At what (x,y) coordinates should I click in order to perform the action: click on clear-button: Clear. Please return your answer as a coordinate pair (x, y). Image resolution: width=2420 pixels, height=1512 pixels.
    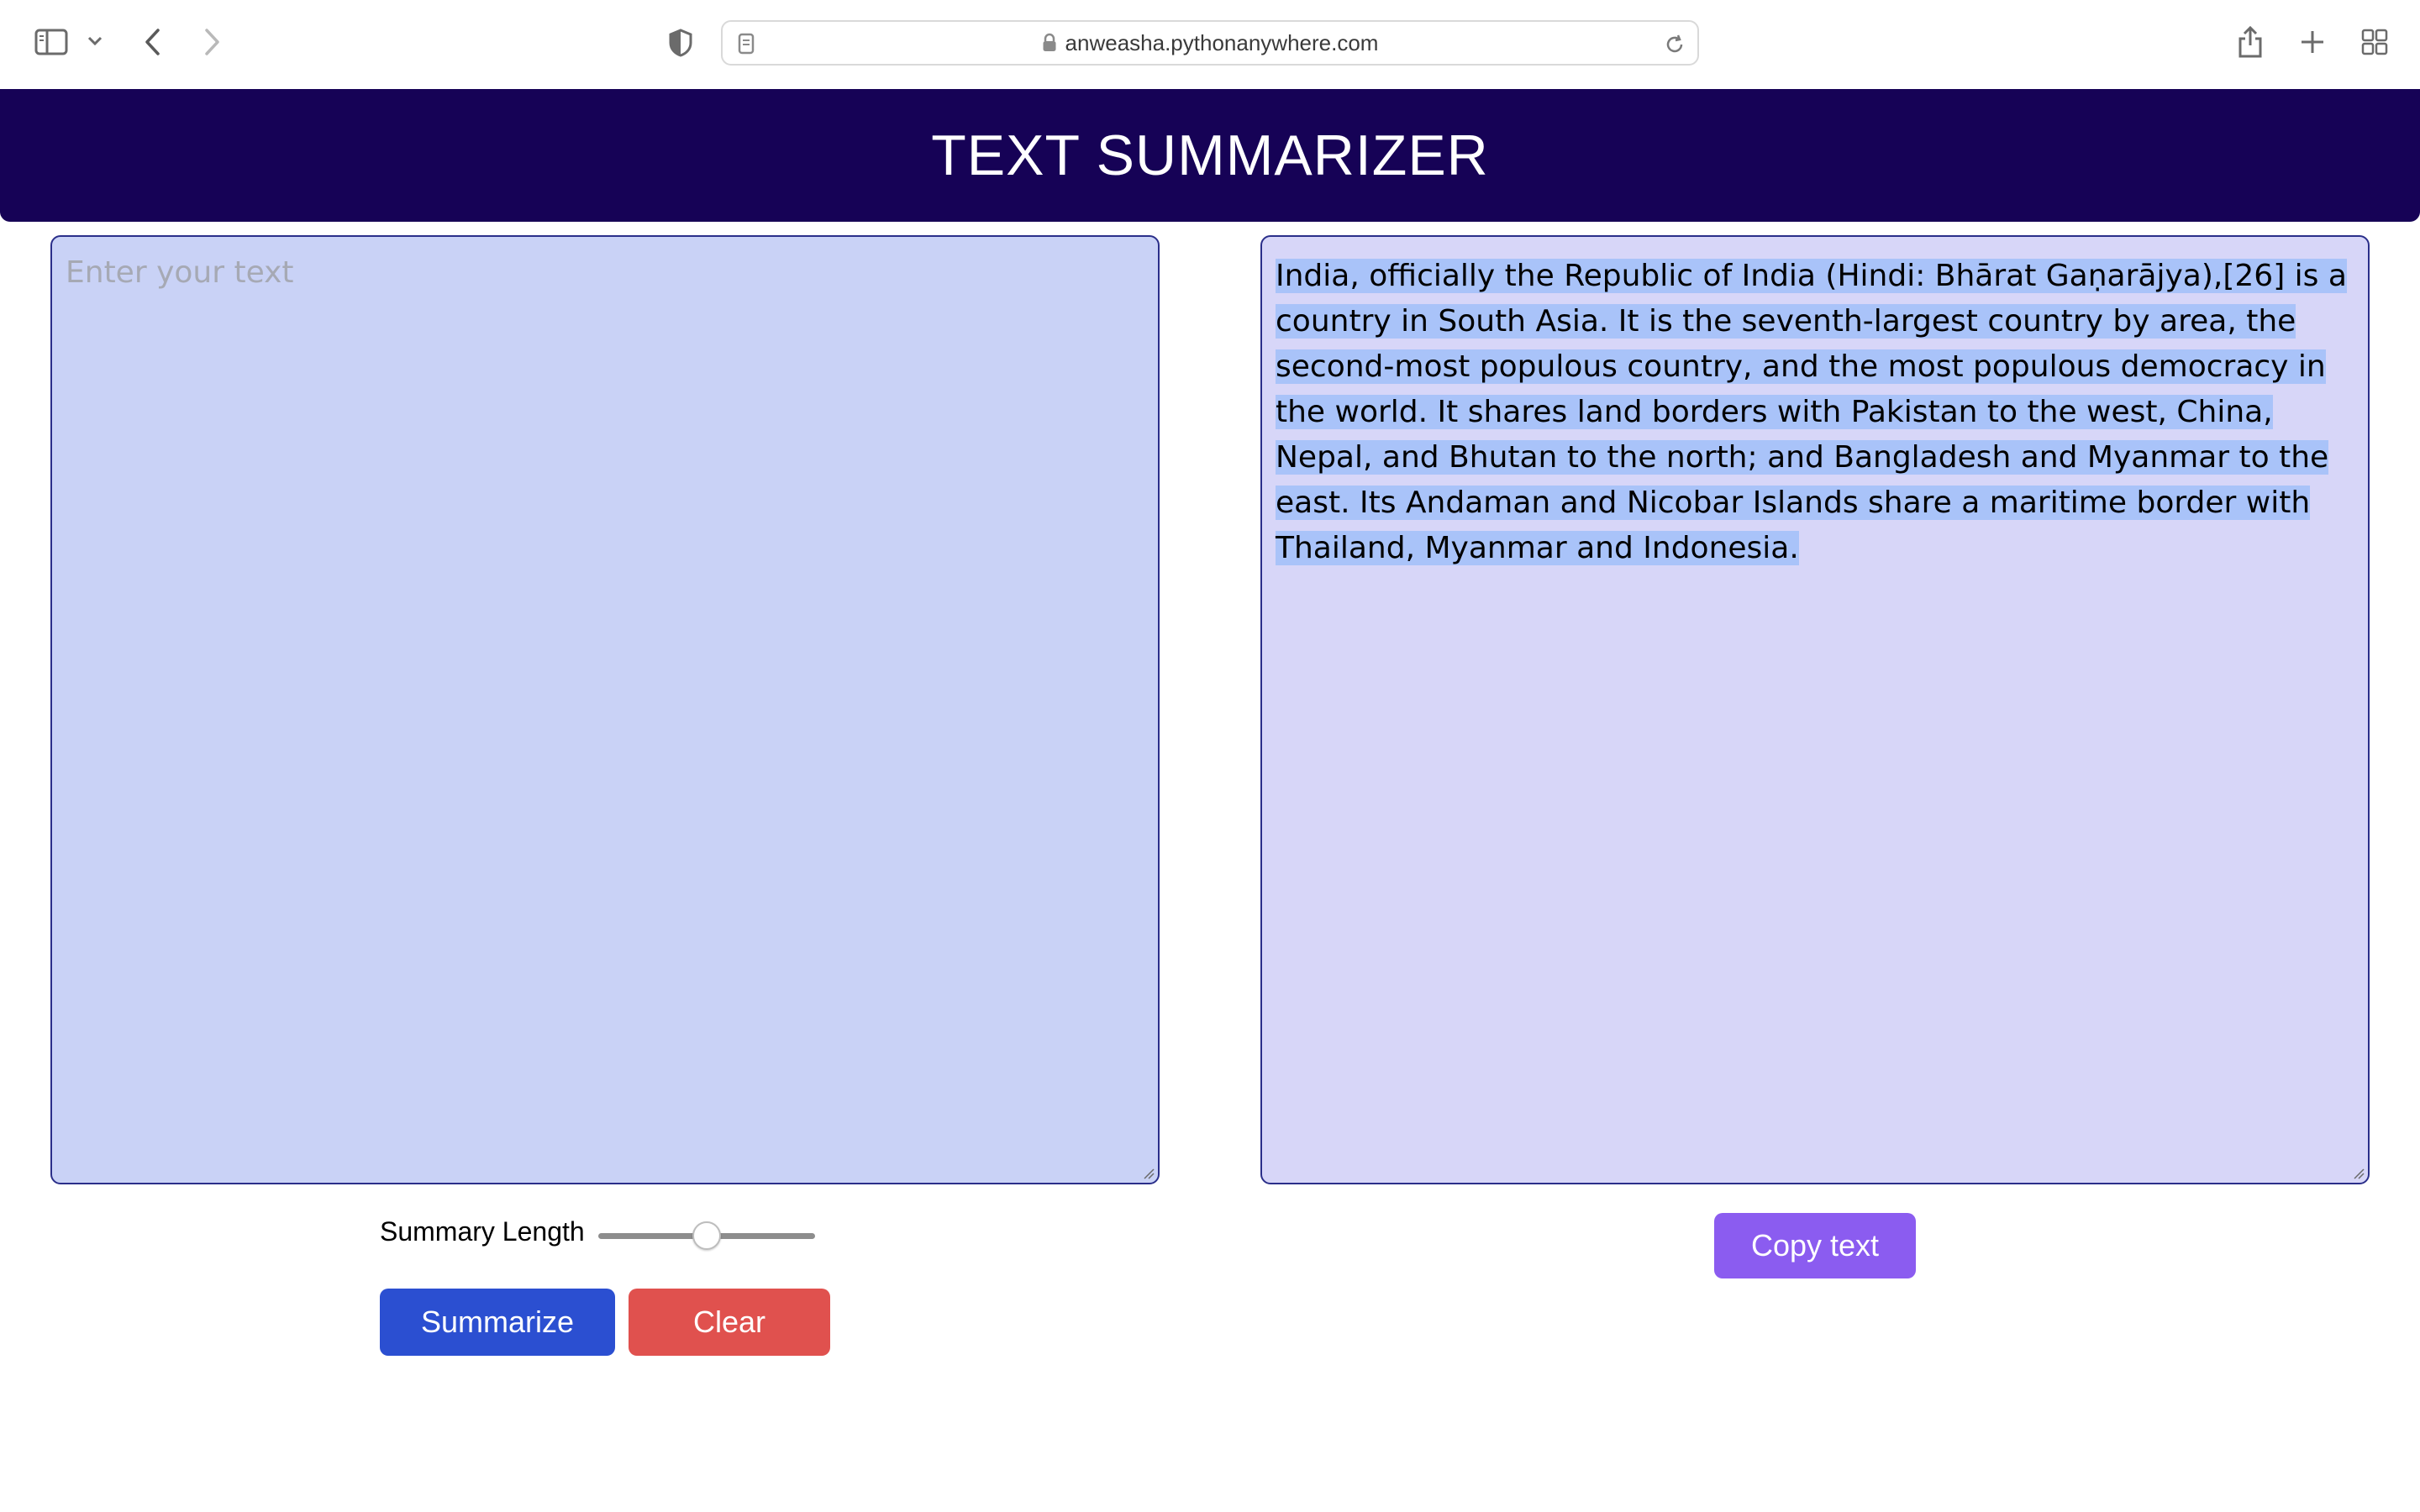
    Looking at the image, I should click on (729, 1322).